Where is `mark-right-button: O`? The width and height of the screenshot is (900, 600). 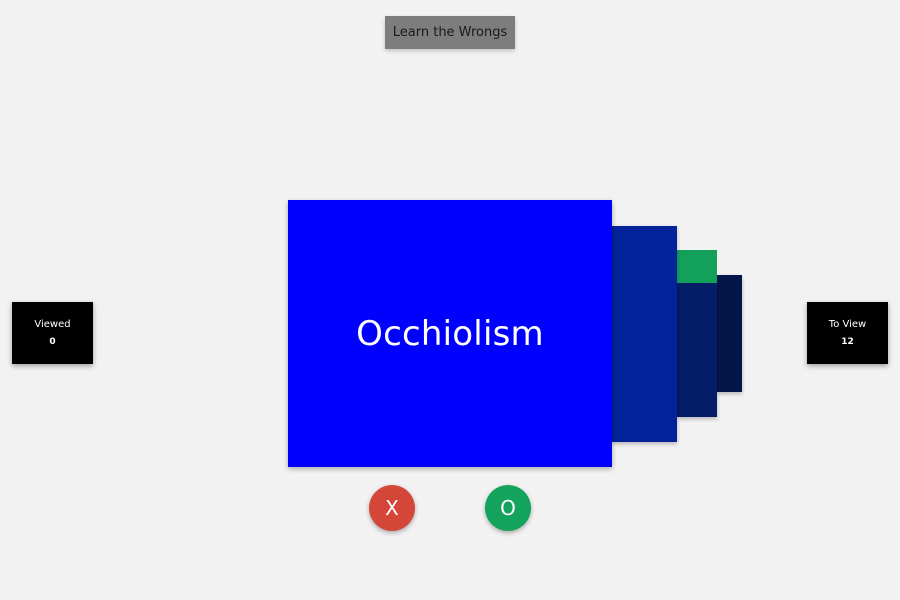 mark-right-button: O is located at coordinates (508, 508).